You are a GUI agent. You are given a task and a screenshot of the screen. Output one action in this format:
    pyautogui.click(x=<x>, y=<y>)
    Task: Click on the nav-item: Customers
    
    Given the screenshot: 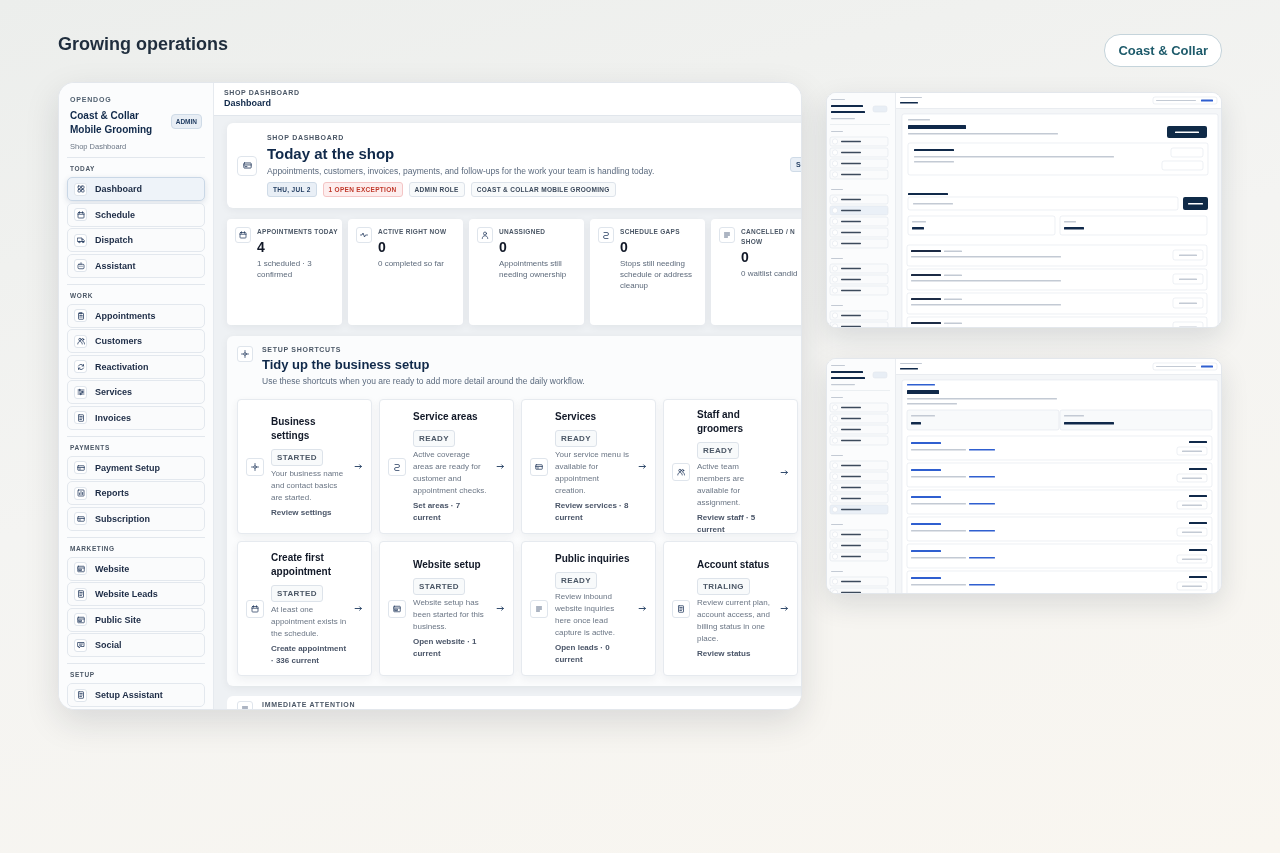 What is the action you would take?
    pyautogui.click(x=136, y=341)
    